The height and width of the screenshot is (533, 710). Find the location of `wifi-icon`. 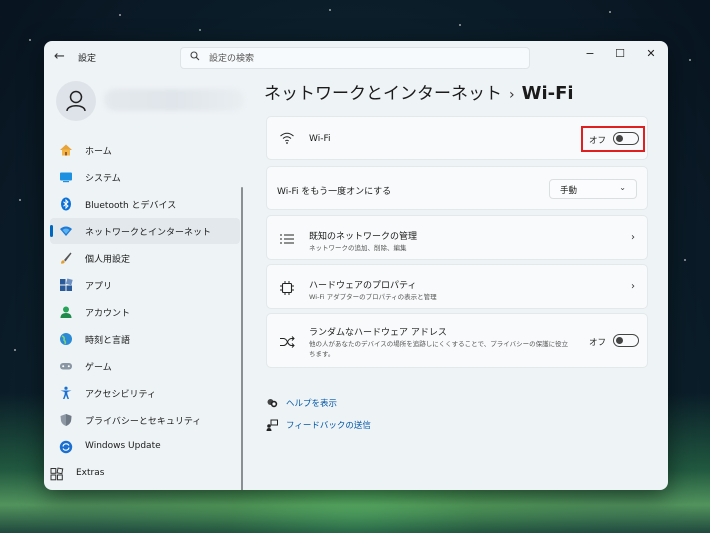

wifi-icon is located at coordinates (287, 138).